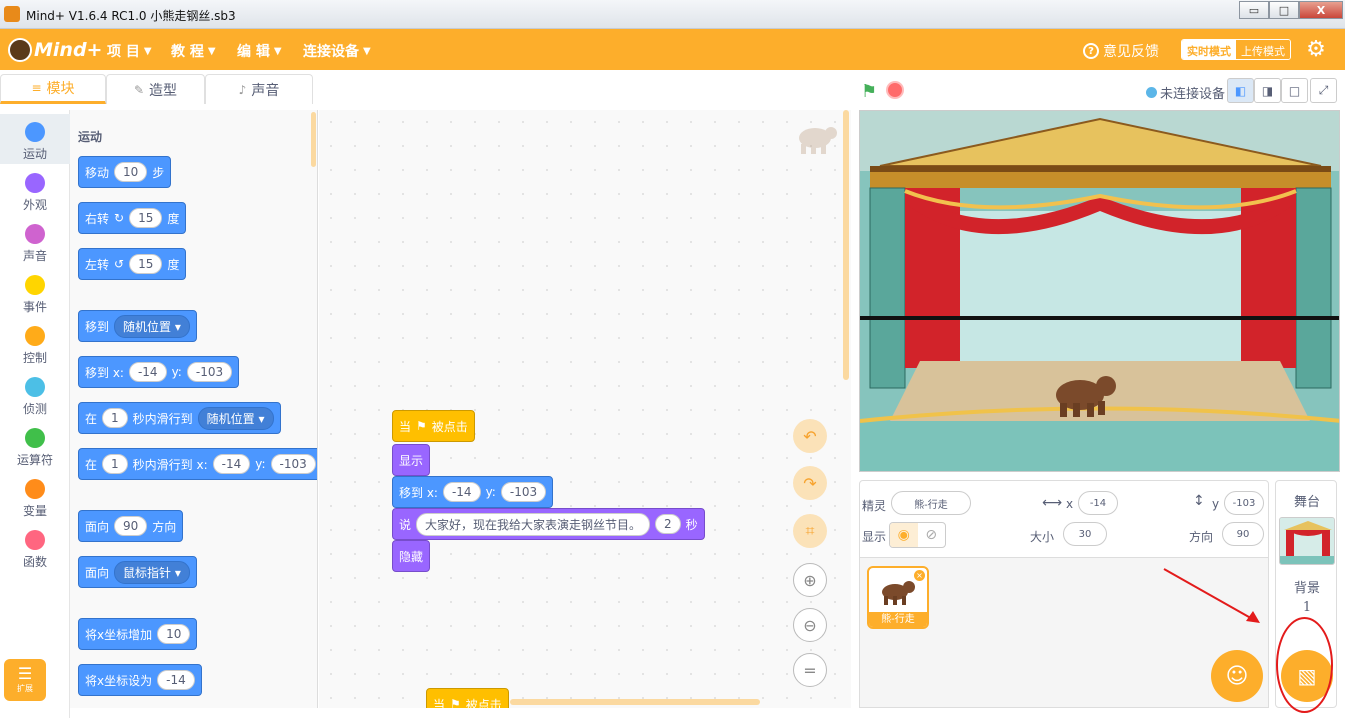  What do you see at coordinates (1267, 90) in the screenshot?
I see `layout-normal-stage-icon: ◨` at bounding box center [1267, 90].